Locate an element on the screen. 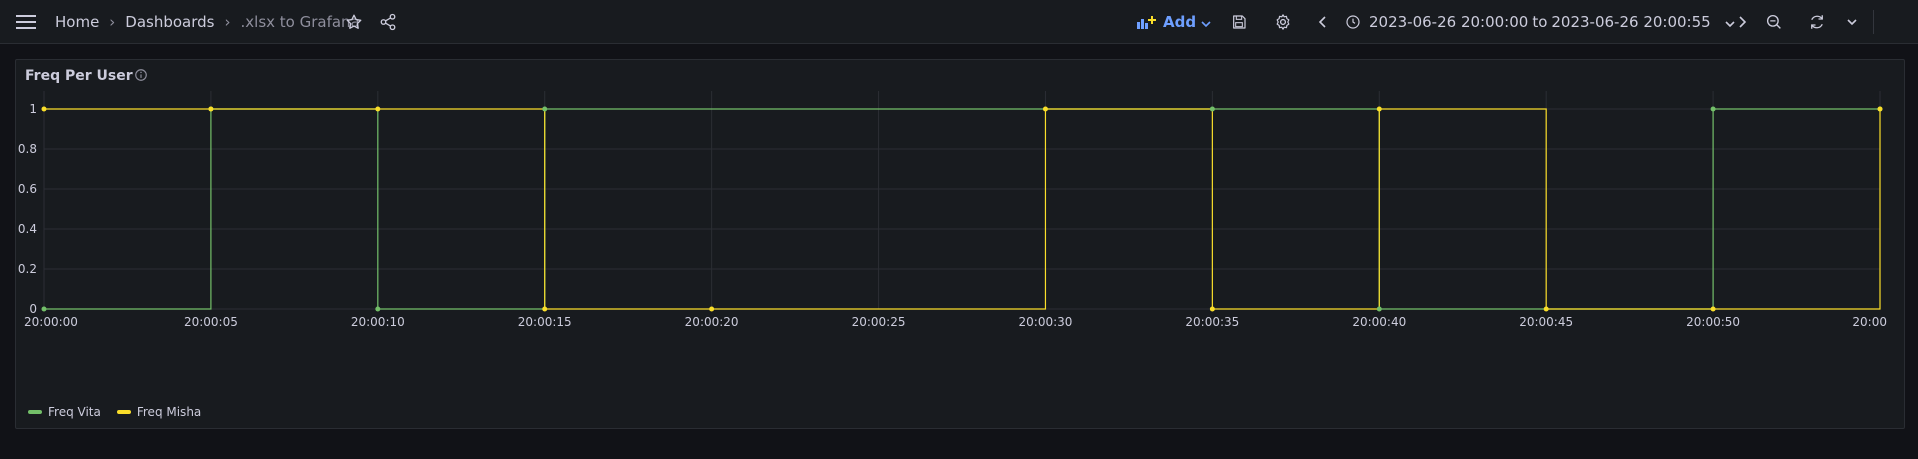 This screenshot has height=459, width=1918. time-range-label: 2023-06-26 20:00:00 to 2023-06-26 20:00:55 is located at coordinates (1540, 22).